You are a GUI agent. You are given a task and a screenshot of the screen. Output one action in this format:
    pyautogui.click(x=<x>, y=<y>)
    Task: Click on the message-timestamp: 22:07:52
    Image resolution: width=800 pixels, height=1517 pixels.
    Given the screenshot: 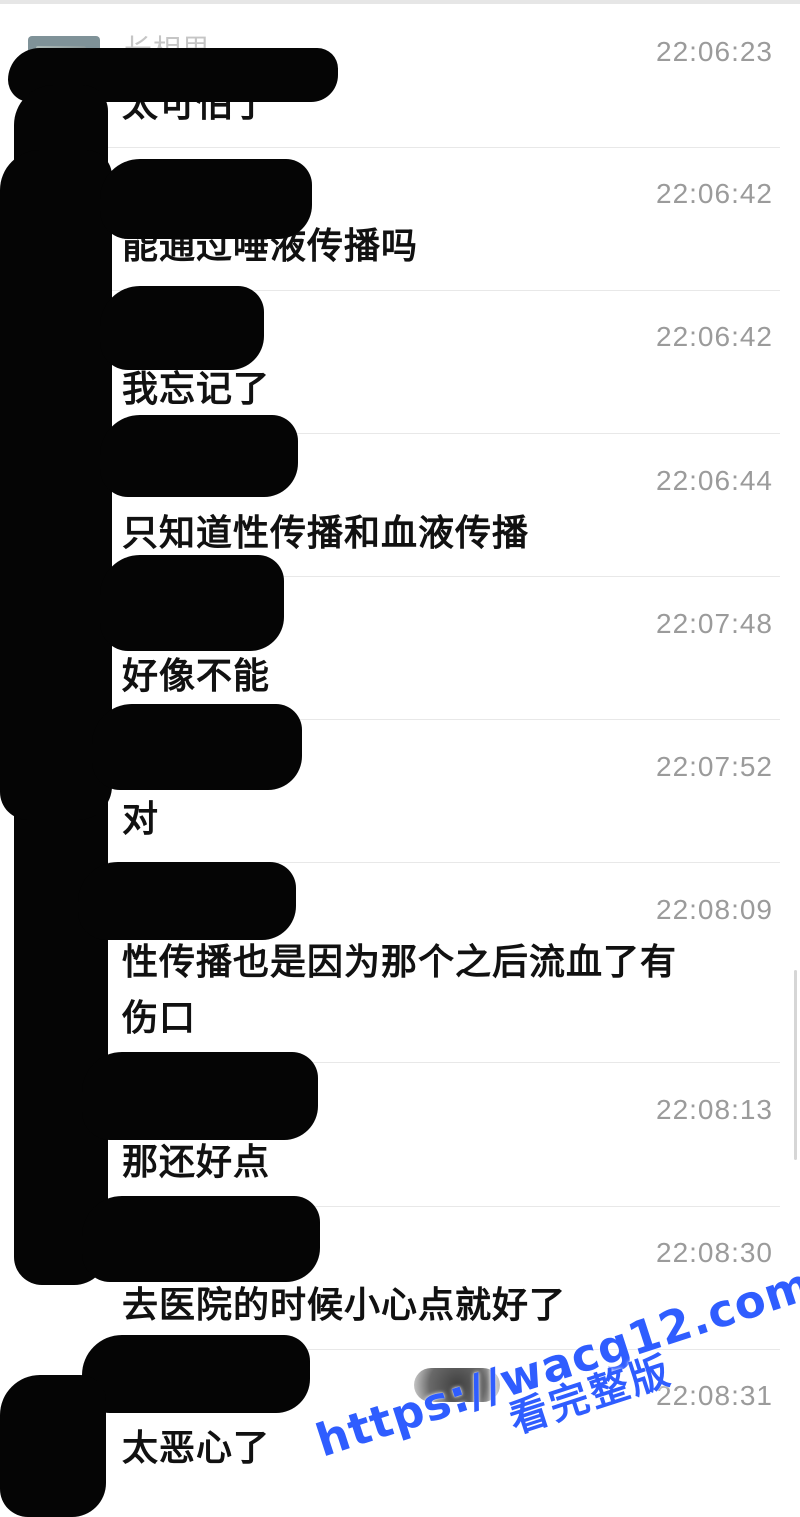 What is the action you would take?
    pyautogui.click(x=714, y=766)
    